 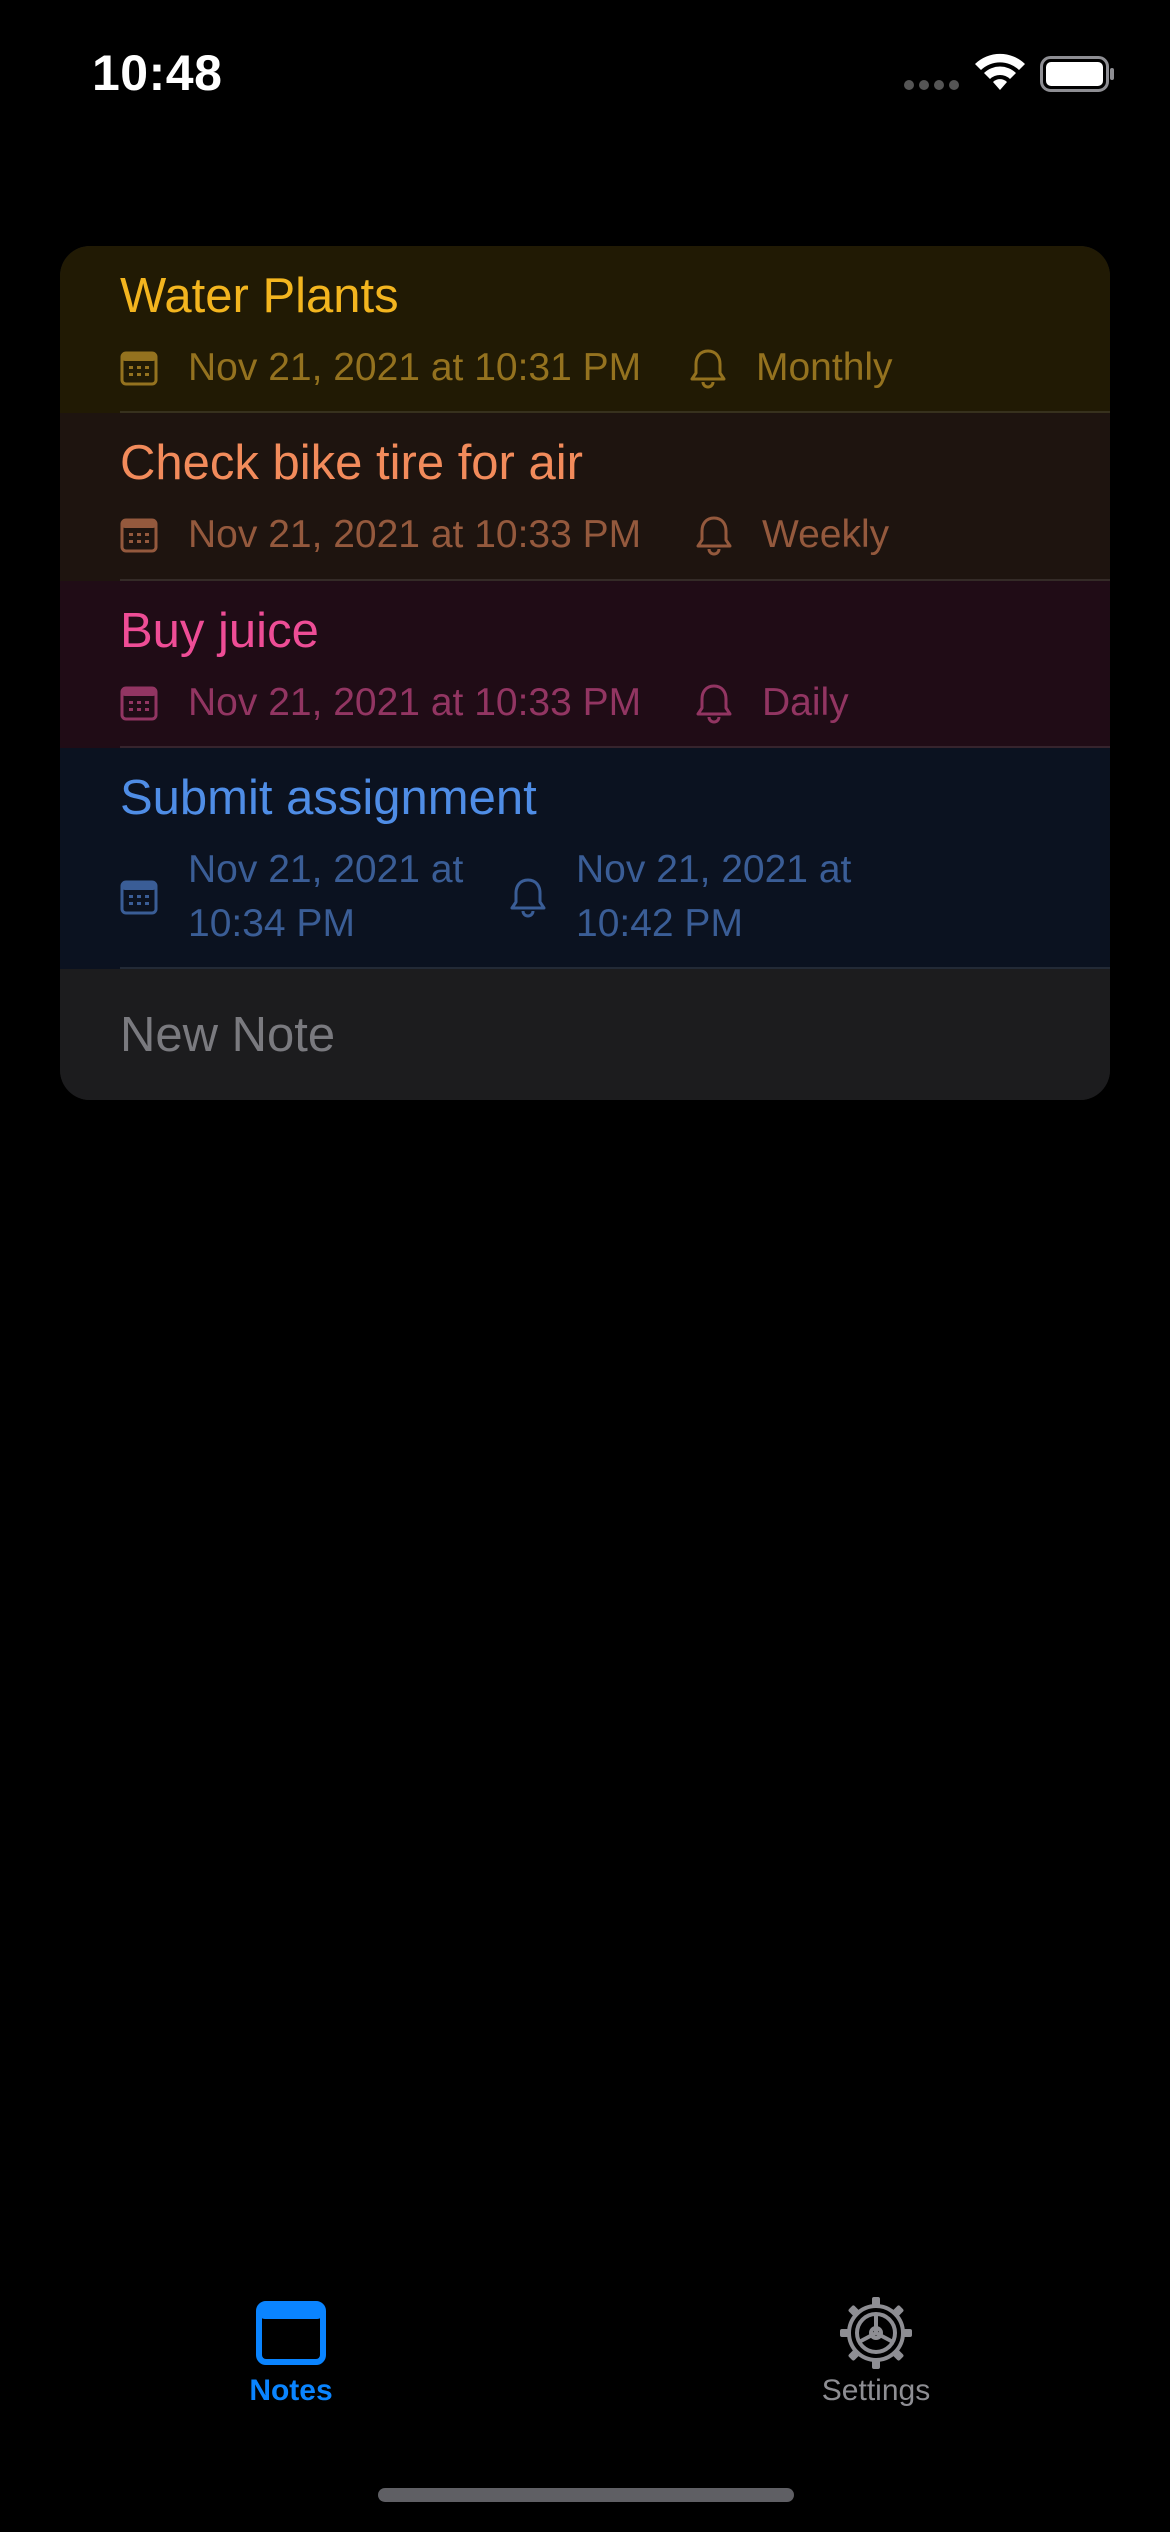 I want to click on note-title: Buy juice, so click(x=219, y=631).